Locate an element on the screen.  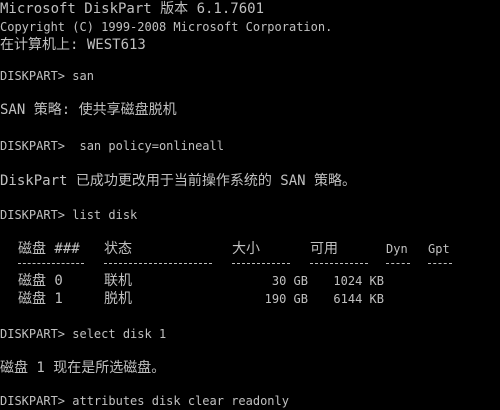
separator-gpt is located at coordinates (440, 264).